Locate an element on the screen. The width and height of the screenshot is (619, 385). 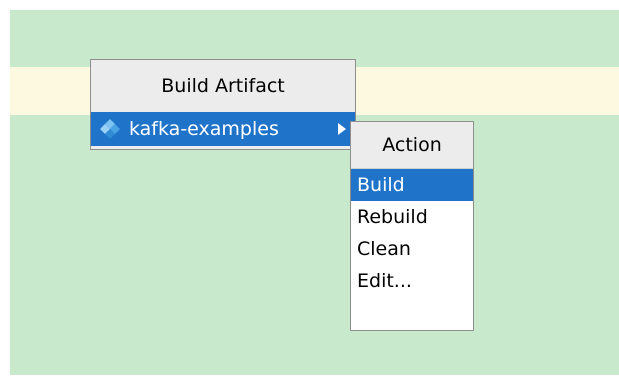
action-item-build: Build is located at coordinates (412, 185).